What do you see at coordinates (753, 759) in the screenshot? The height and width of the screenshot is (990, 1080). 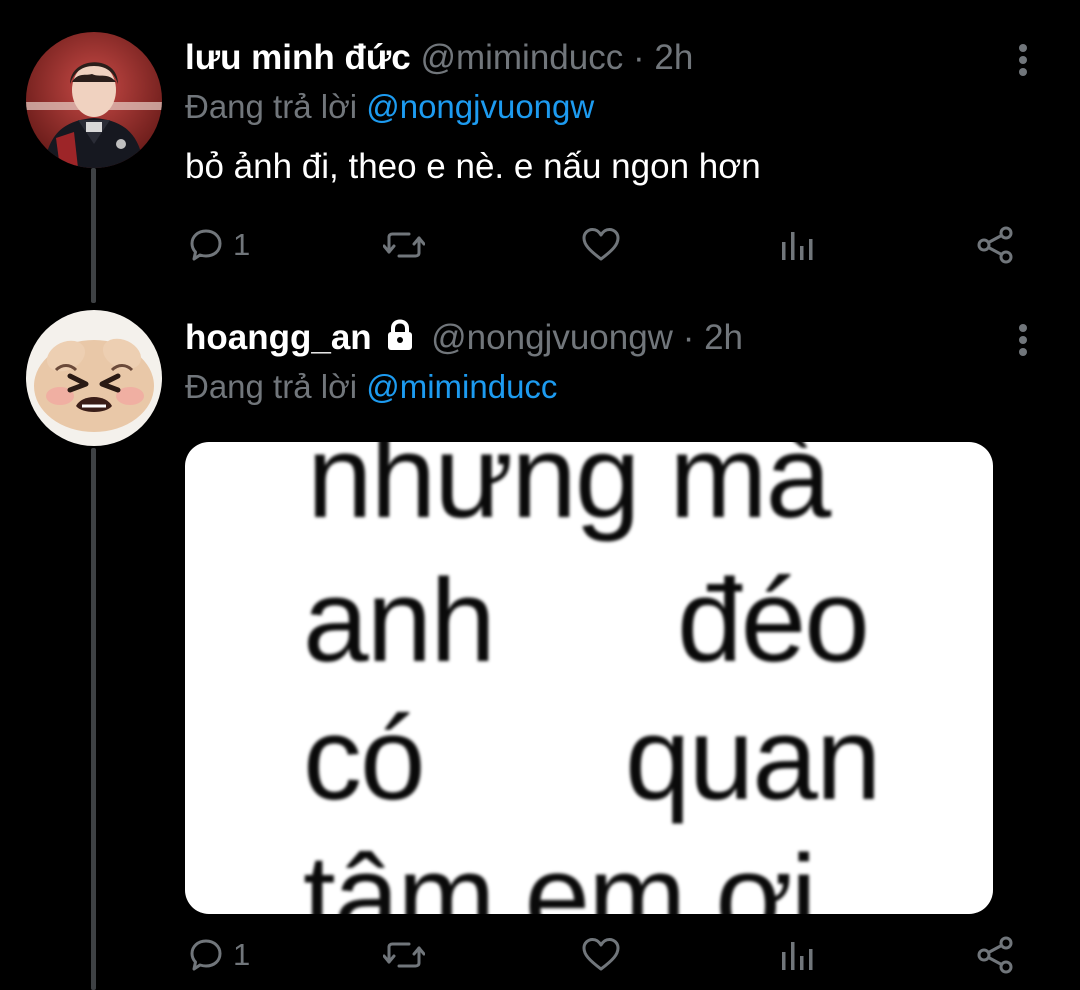 I see `image-text-line3-right: quan` at bounding box center [753, 759].